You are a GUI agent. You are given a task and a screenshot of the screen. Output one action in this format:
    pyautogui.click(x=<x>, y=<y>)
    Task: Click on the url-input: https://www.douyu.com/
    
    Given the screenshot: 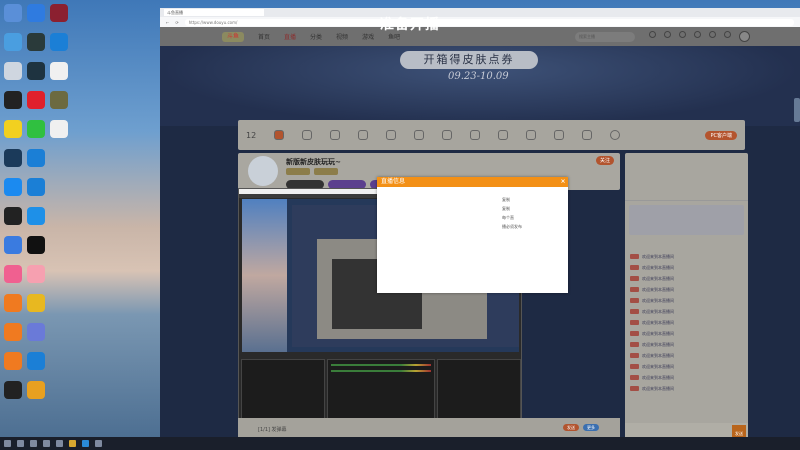 What is the action you would take?
    pyautogui.click(x=489, y=22)
    